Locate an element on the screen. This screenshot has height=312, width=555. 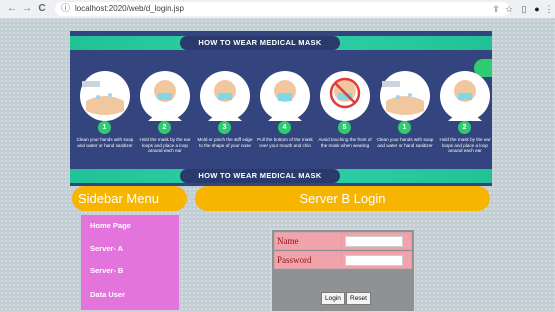
side-panel-icon: ▯ is located at coordinates (524, 9).